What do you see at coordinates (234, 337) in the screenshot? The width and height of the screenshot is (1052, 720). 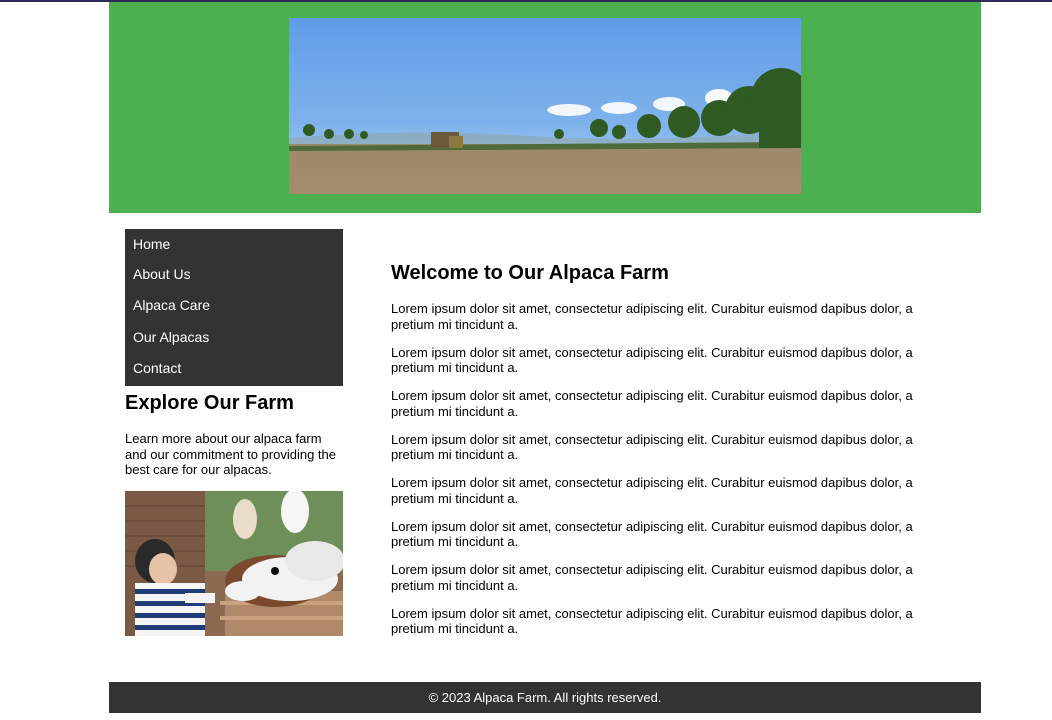 I see `nav-item-our-alpacas: Our Alpacas` at bounding box center [234, 337].